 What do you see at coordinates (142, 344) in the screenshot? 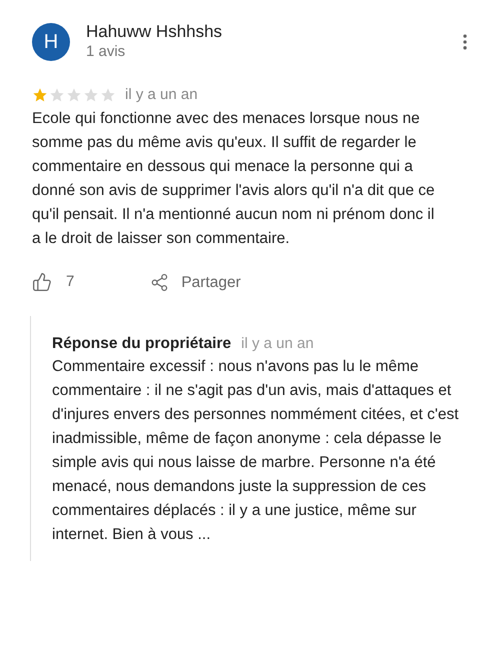
I see `reply-title: Réponse du propriétaire` at bounding box center [142, 344].